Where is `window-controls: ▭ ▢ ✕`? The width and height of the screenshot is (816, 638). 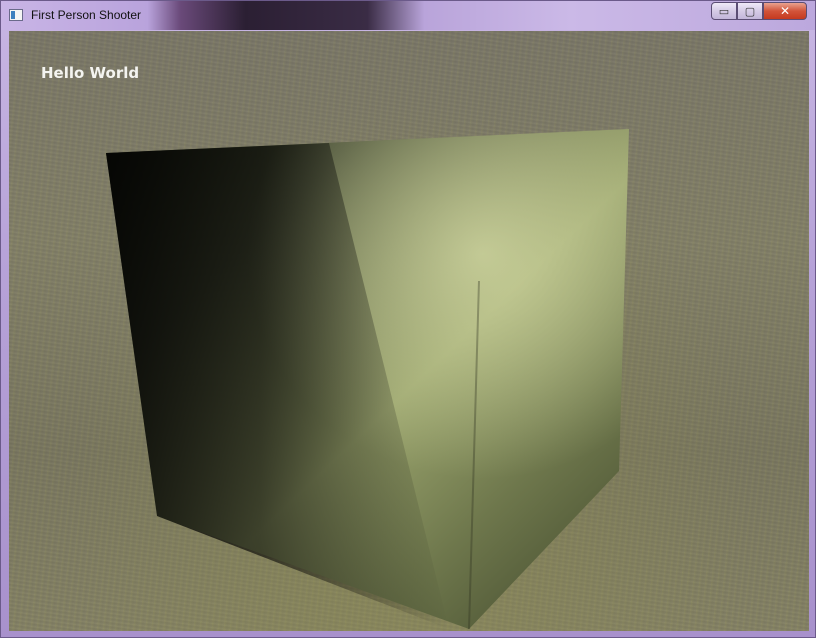 window-controls: ▭ ▢ ✕ is located at coordinates (759, 11).